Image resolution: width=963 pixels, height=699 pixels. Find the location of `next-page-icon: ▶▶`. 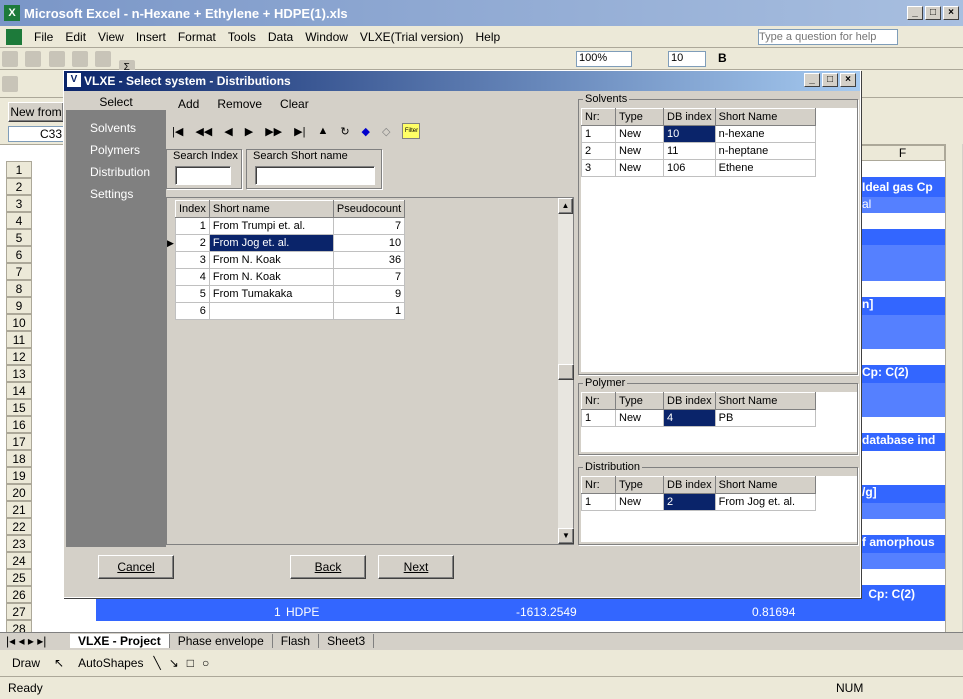

next-page-icon: ▶▶ is located at coordinates (273, 131).